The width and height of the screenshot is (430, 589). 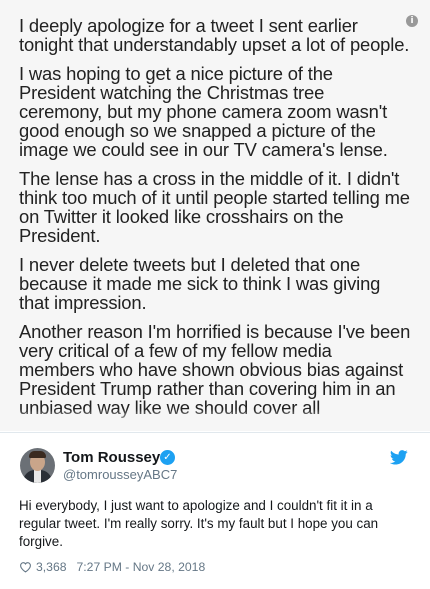 I want to click on author-handle: @tomrousseyABC7, so click(x=120, y=474).